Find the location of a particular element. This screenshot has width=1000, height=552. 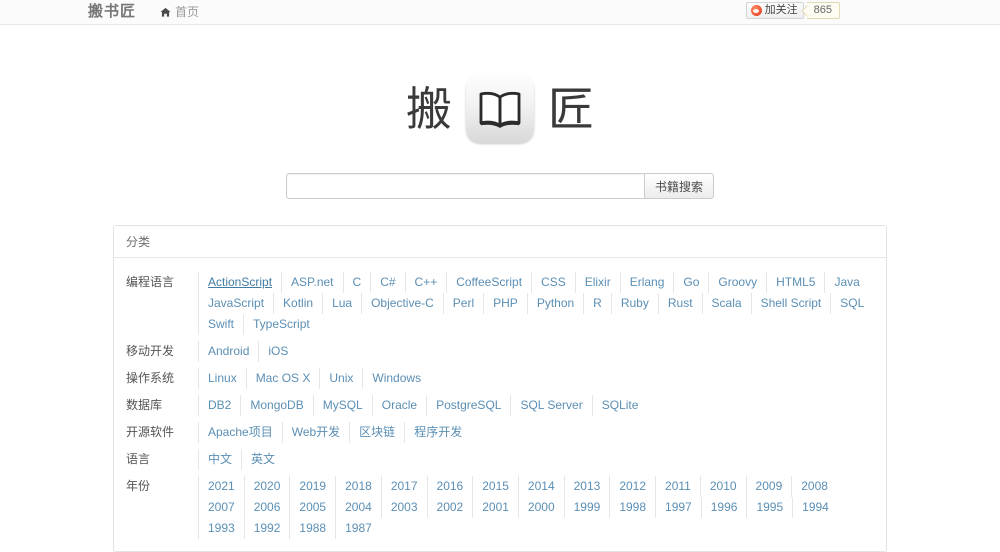

category-link: MySQL is located at coordinates (342, 405).